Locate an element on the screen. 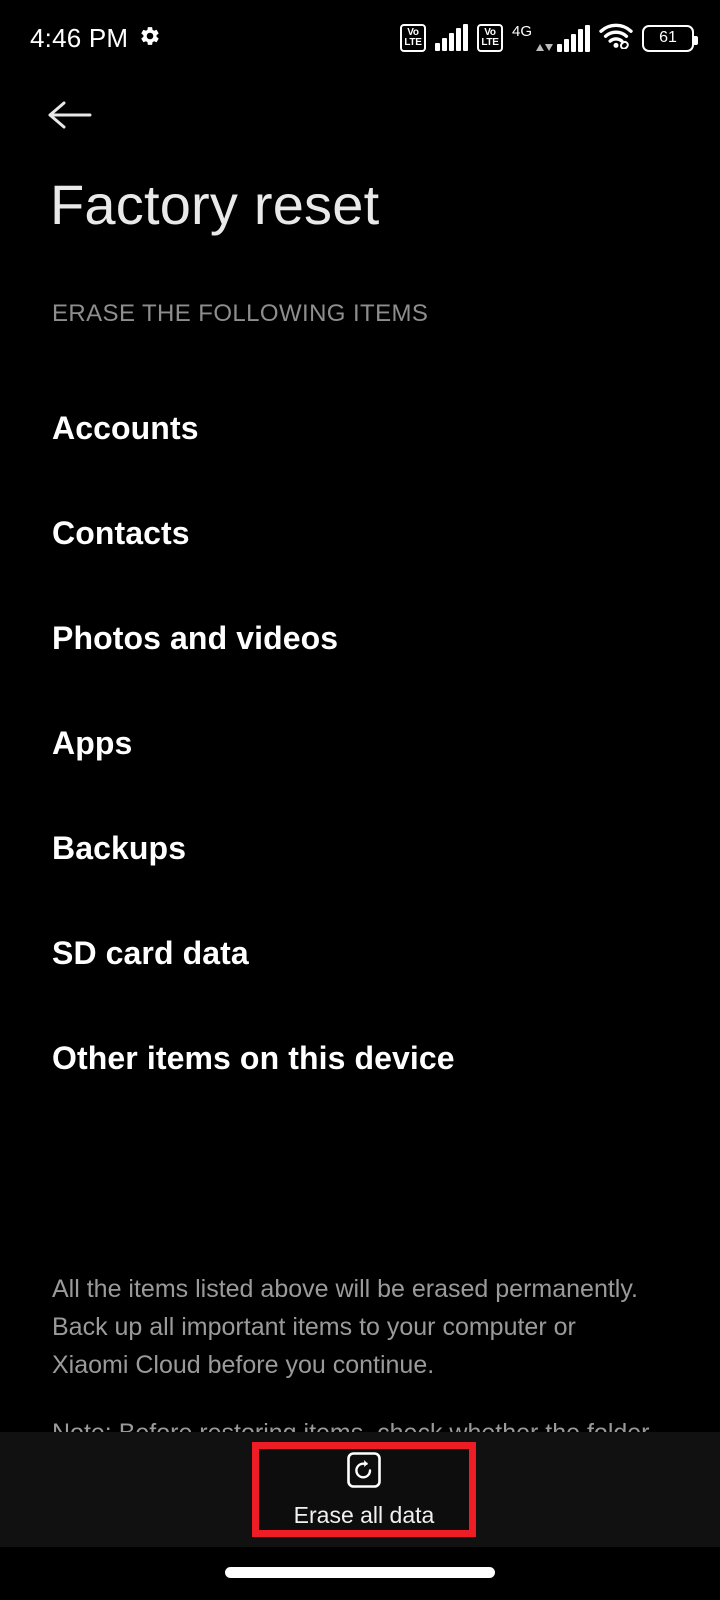 The width and height of the screenshot is (720, 1600). list-item-label: Photos and videos is located at coordinates (195, 638).